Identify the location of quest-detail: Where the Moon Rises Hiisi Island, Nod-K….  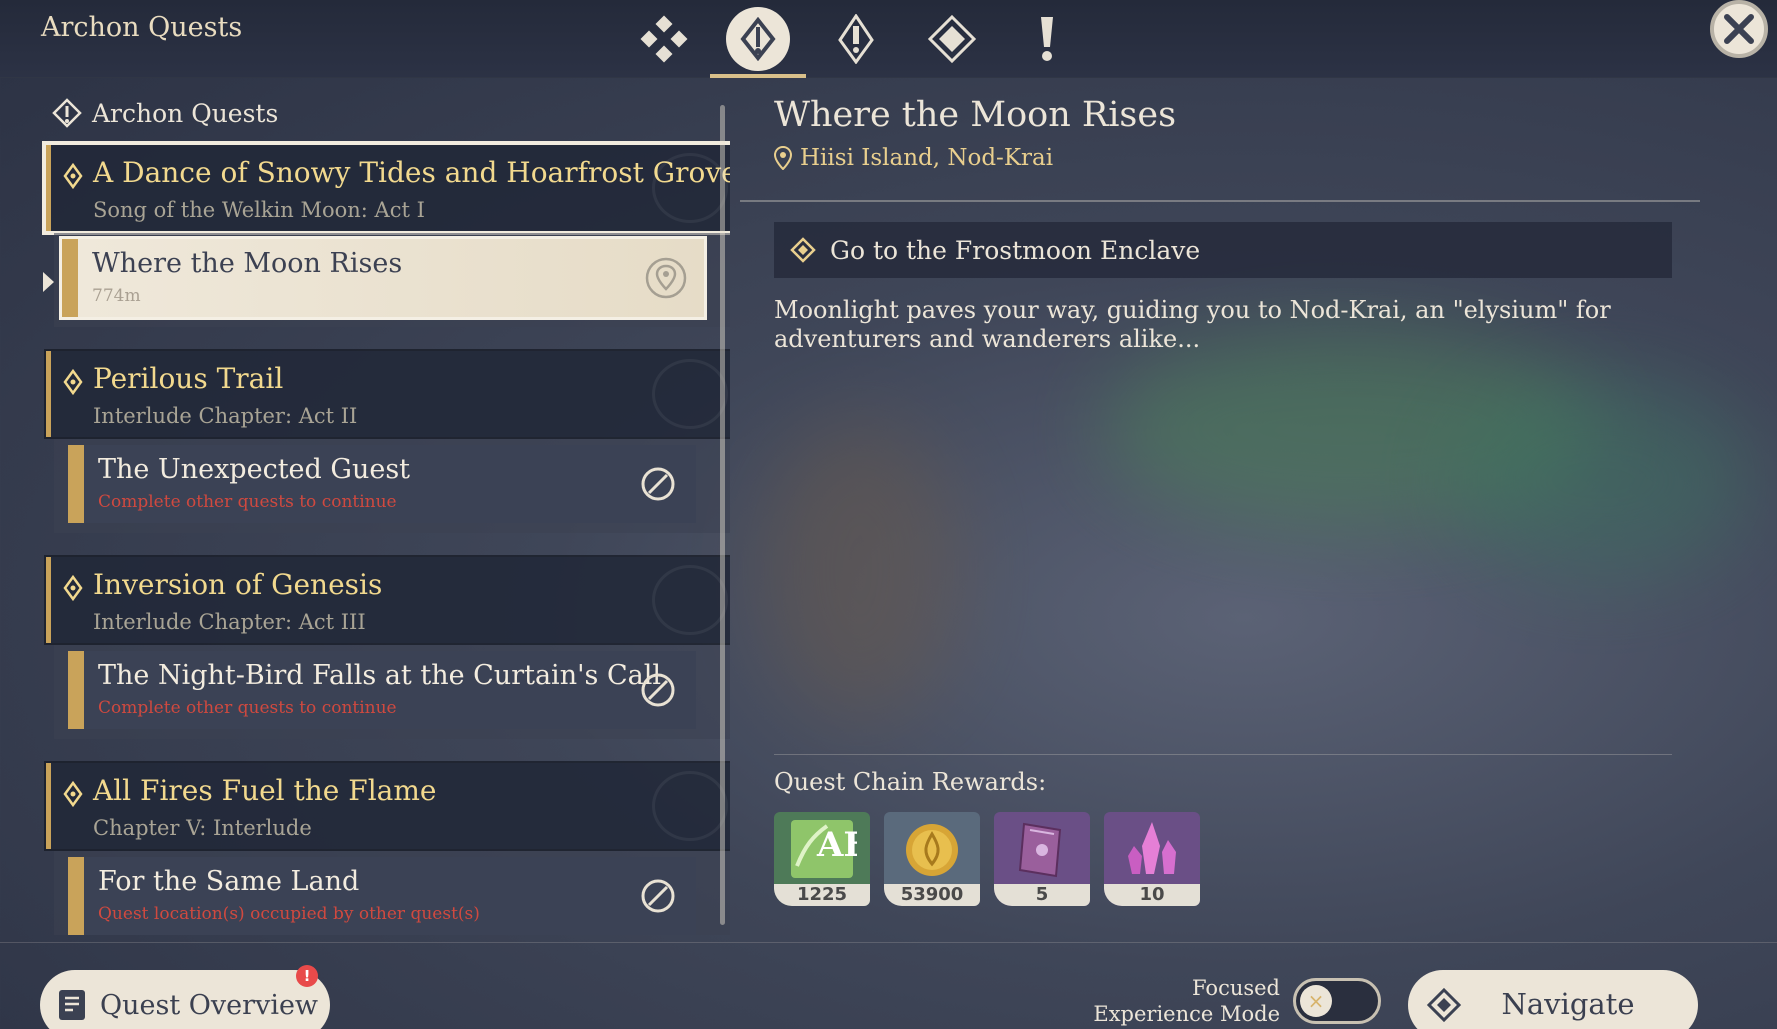
(1239, 133).